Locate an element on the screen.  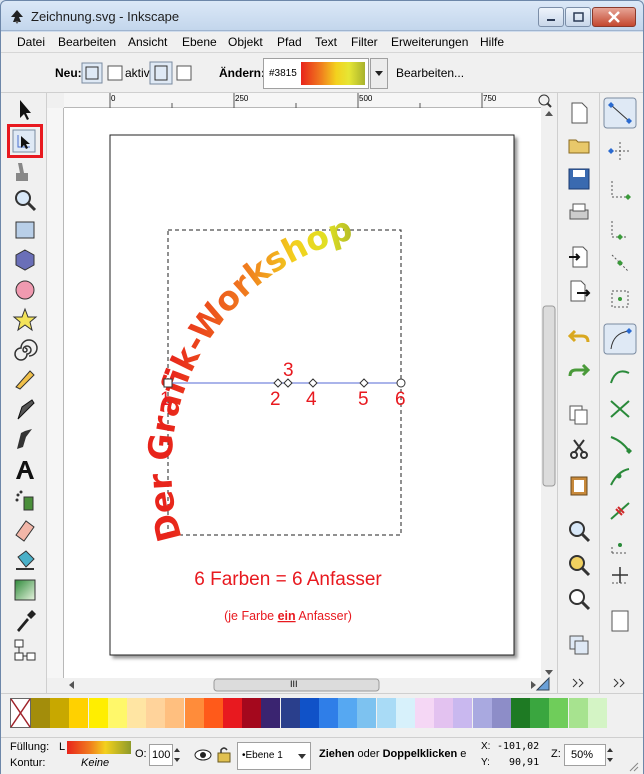
spray-tool-icon is located at coordinates (25, 500).